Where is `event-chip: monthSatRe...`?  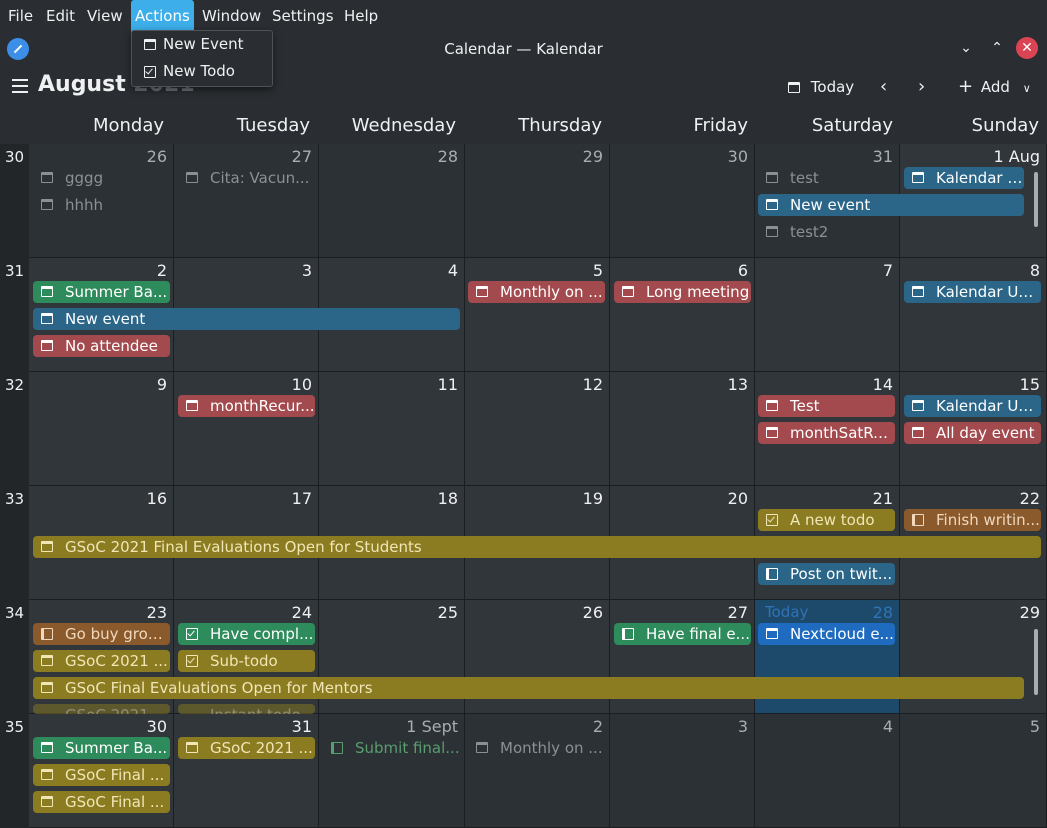 event-chip: monthSatRe... is located at coordinates (826, 433).